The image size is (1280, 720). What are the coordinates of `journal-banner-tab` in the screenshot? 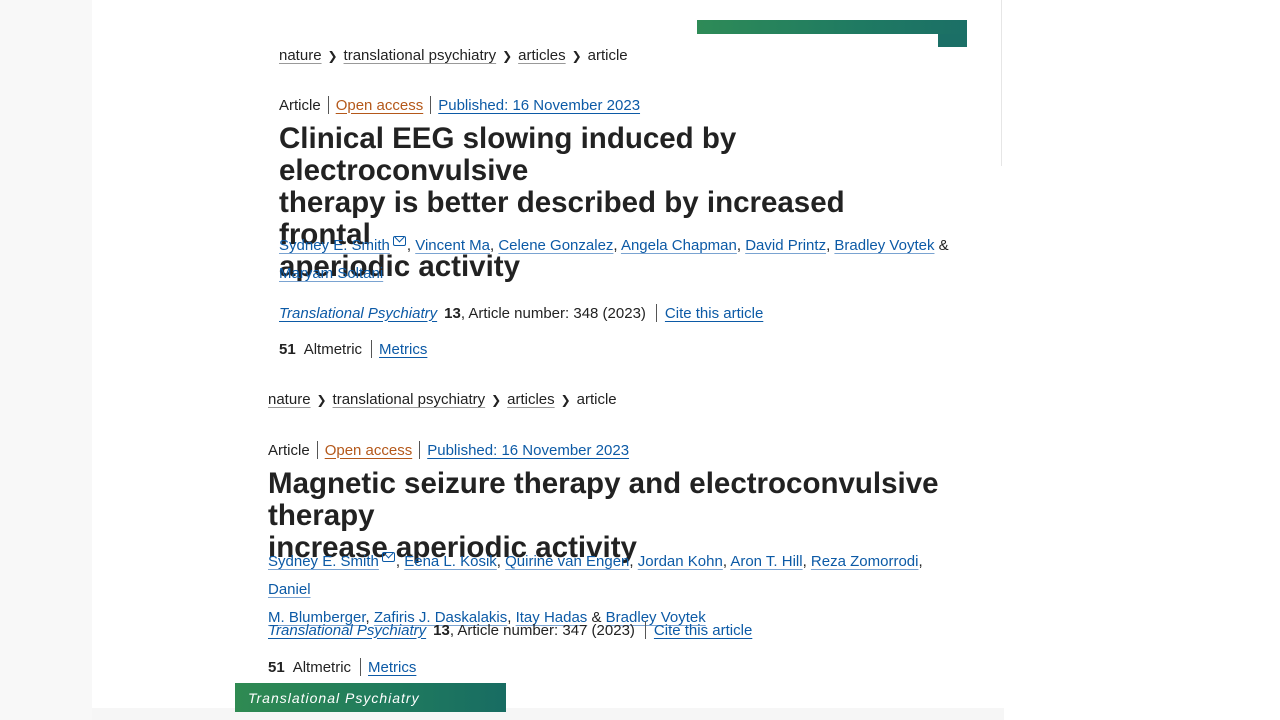 It's located at (952, 40).